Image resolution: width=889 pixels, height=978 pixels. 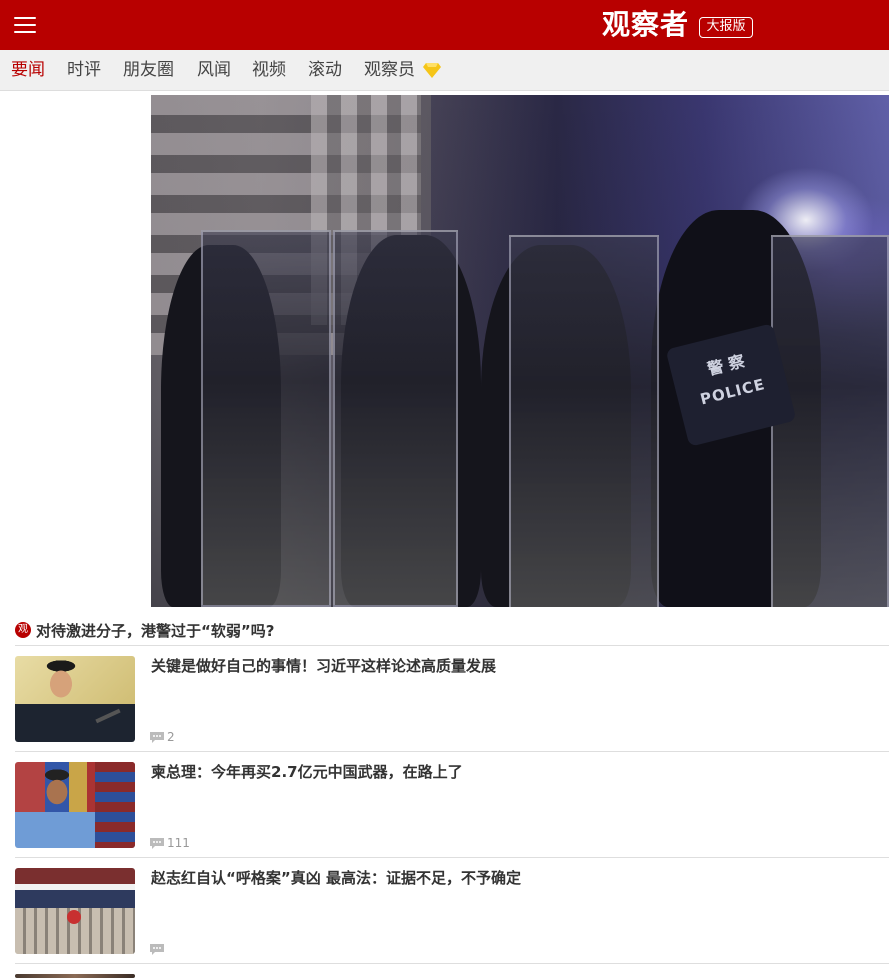 I want to click on nav-item-observer: 观察员, so click(x=389, y=70).